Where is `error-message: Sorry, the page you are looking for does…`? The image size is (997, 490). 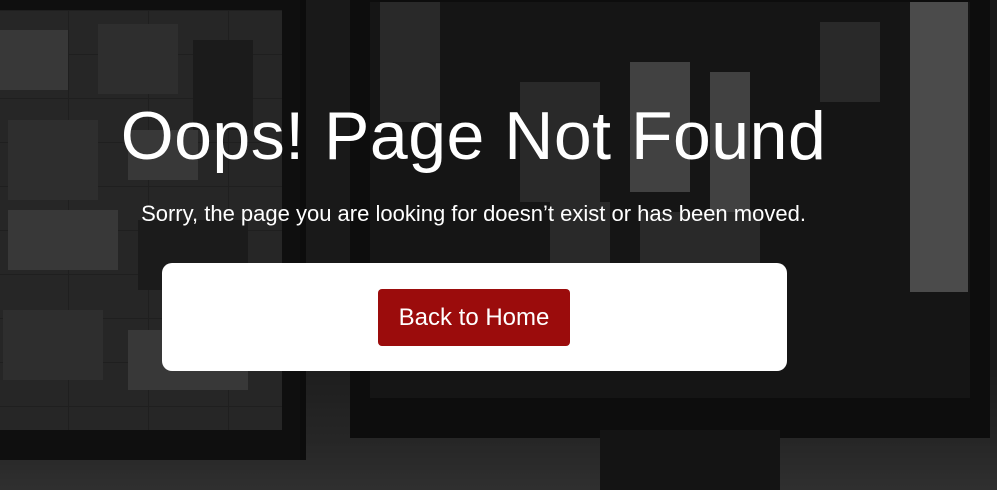
error-message: Sorry, the page you are looking for does… is located at coordinates (473, 213).